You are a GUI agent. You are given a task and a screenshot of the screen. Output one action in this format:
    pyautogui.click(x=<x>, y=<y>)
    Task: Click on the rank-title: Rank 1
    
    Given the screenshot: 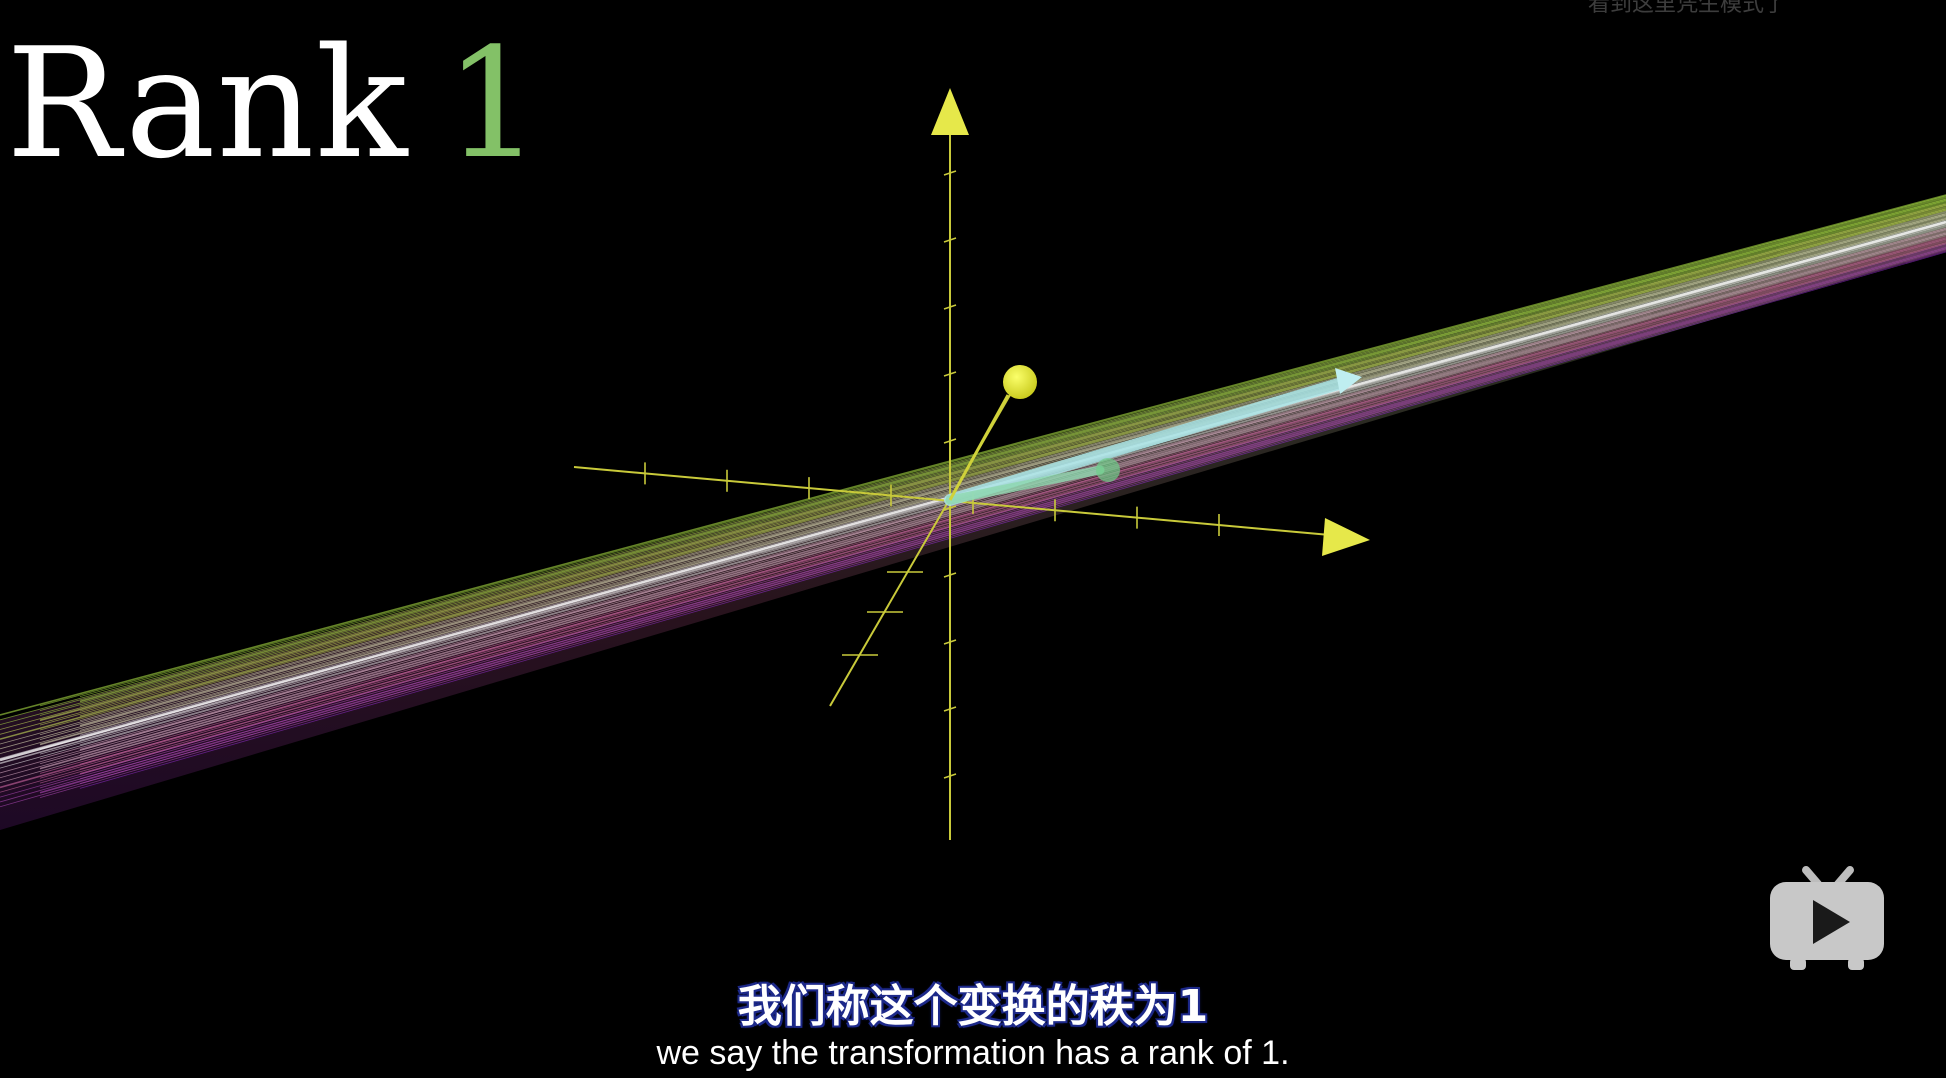 What is the action you would take?
    pyautogui.click(x=274, y=104)
    